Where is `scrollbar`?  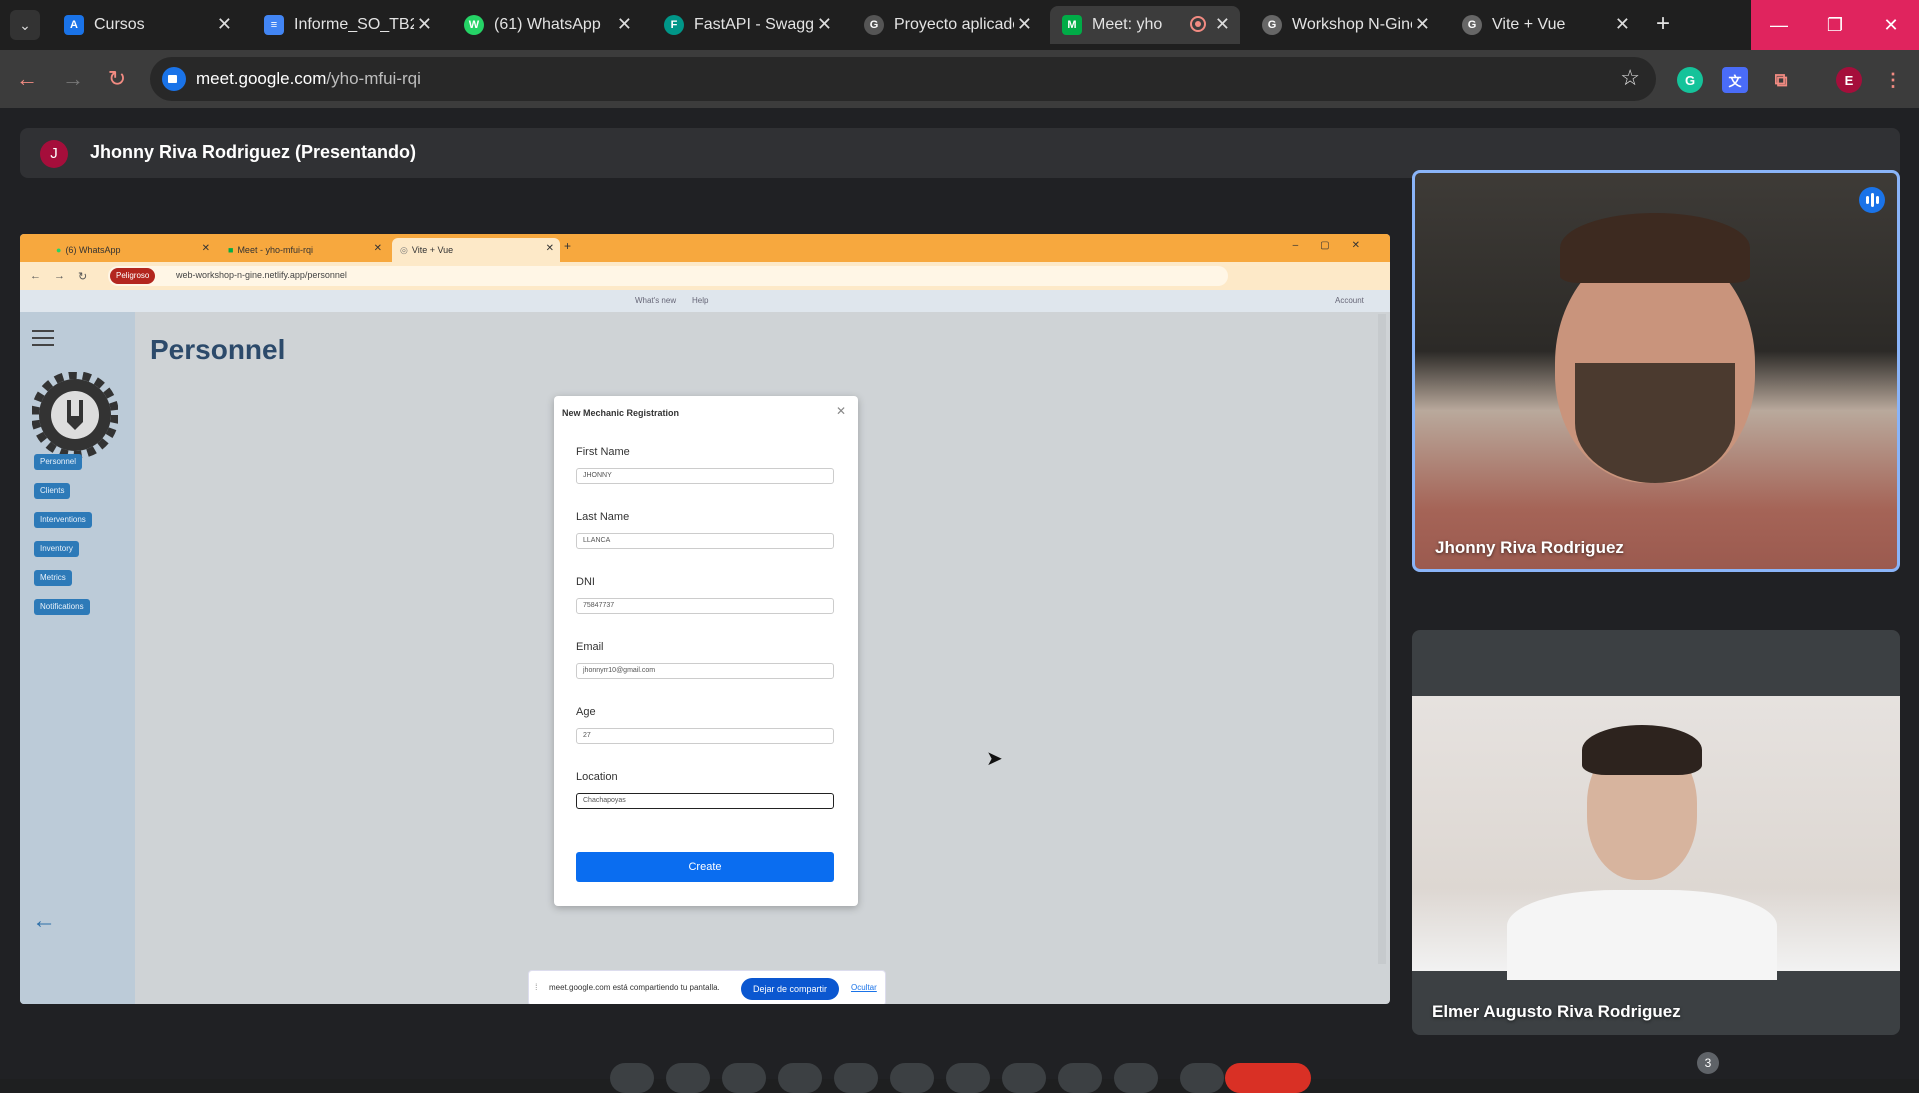 scrollbar is located at coordinates (1382, 639).